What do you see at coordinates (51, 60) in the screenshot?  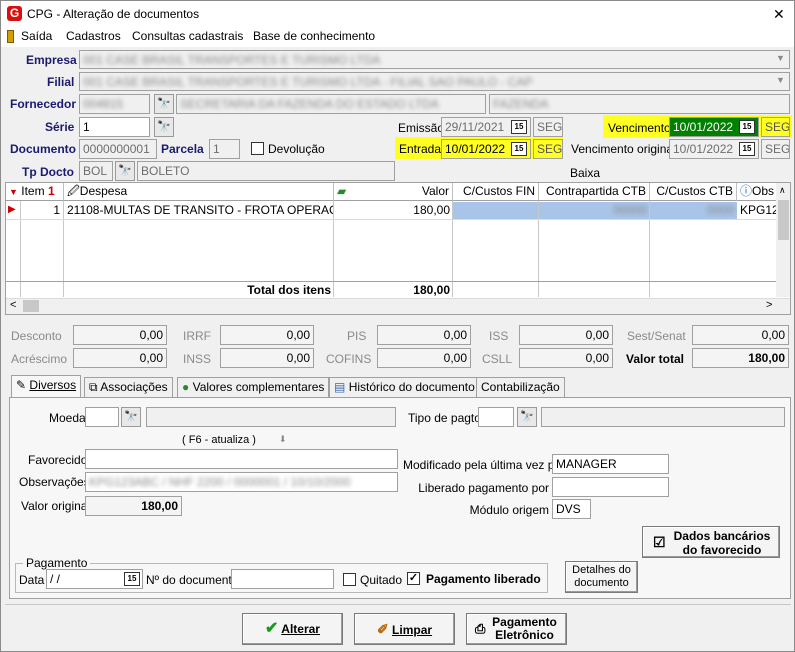 I see `empresa-label: Empresa` at bounding box center [51, 60].